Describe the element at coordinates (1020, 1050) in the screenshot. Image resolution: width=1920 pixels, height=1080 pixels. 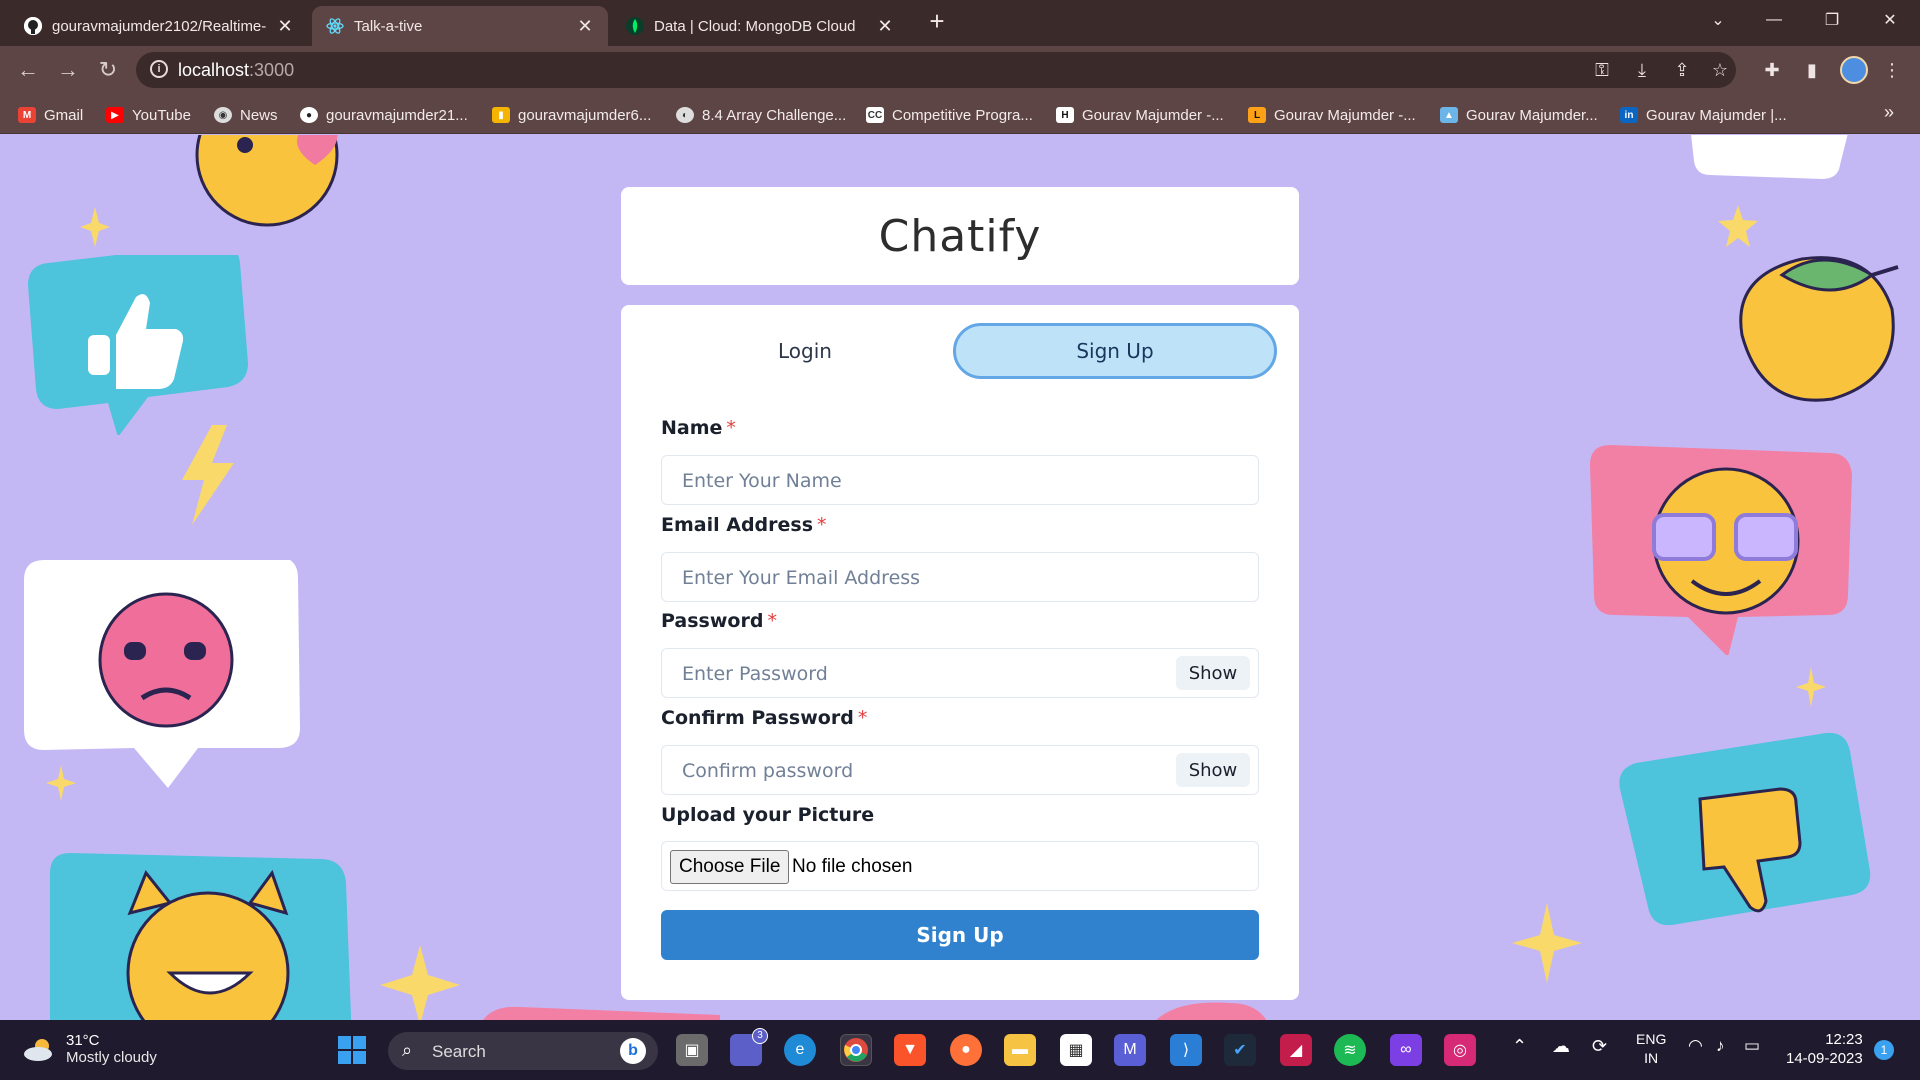
I see `file-explorer-icon: ▬` at that location.